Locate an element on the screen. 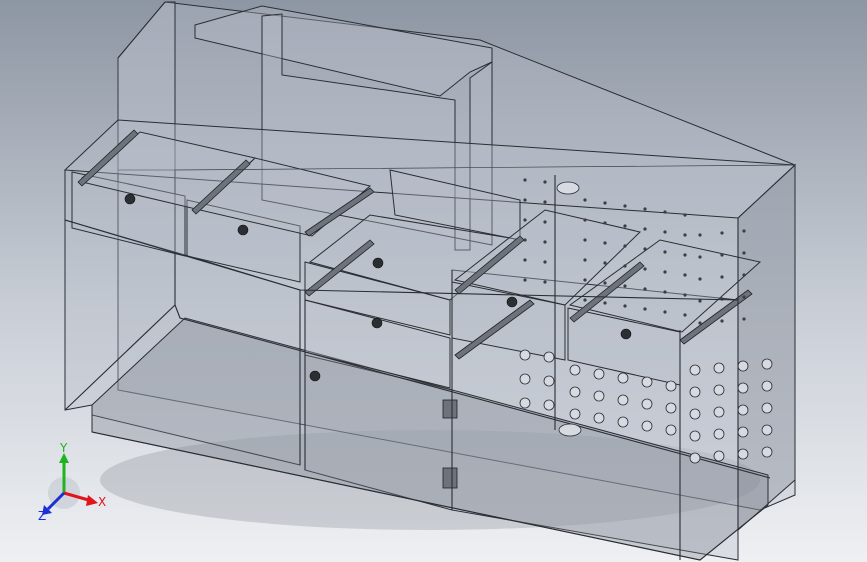 The image size is (867, 562). y-axis-label: Y is located at coordinates (64, 448).